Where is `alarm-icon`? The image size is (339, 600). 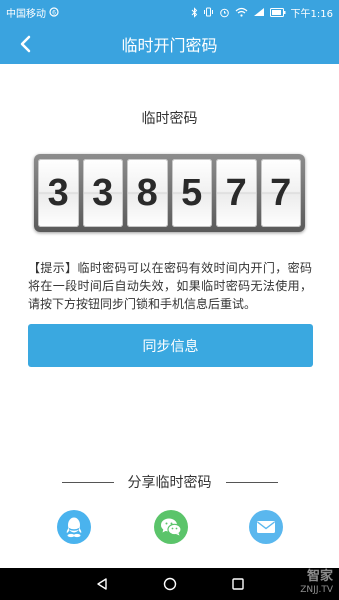 alarm-icon is located at coordinates (224, 12).